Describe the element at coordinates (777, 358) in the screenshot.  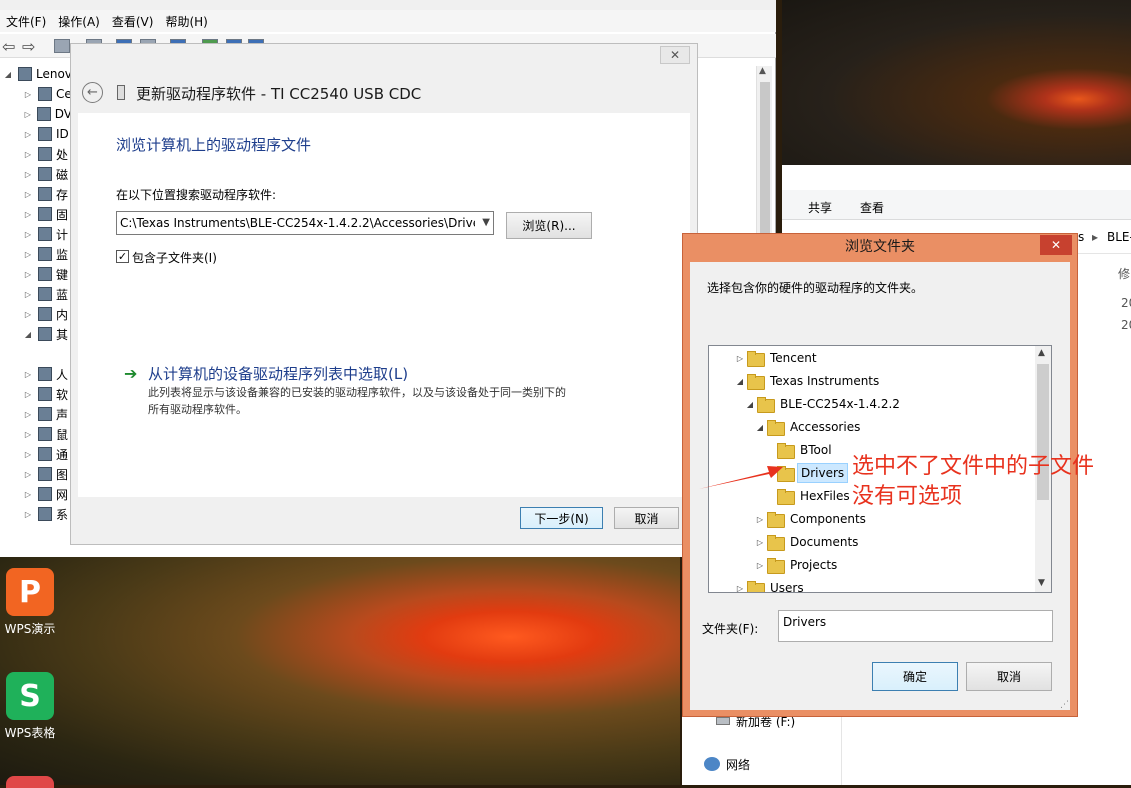
I see `folder-tree-item: ▷ Tencent` at that location.